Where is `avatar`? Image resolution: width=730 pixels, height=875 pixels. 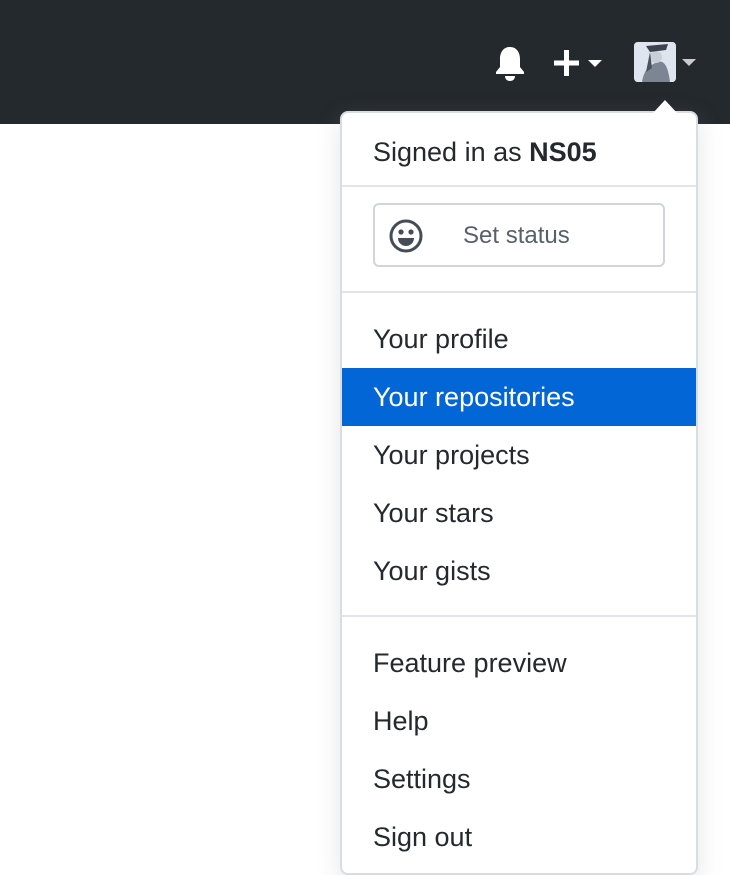 avatar is located at coordinates (655, 62).